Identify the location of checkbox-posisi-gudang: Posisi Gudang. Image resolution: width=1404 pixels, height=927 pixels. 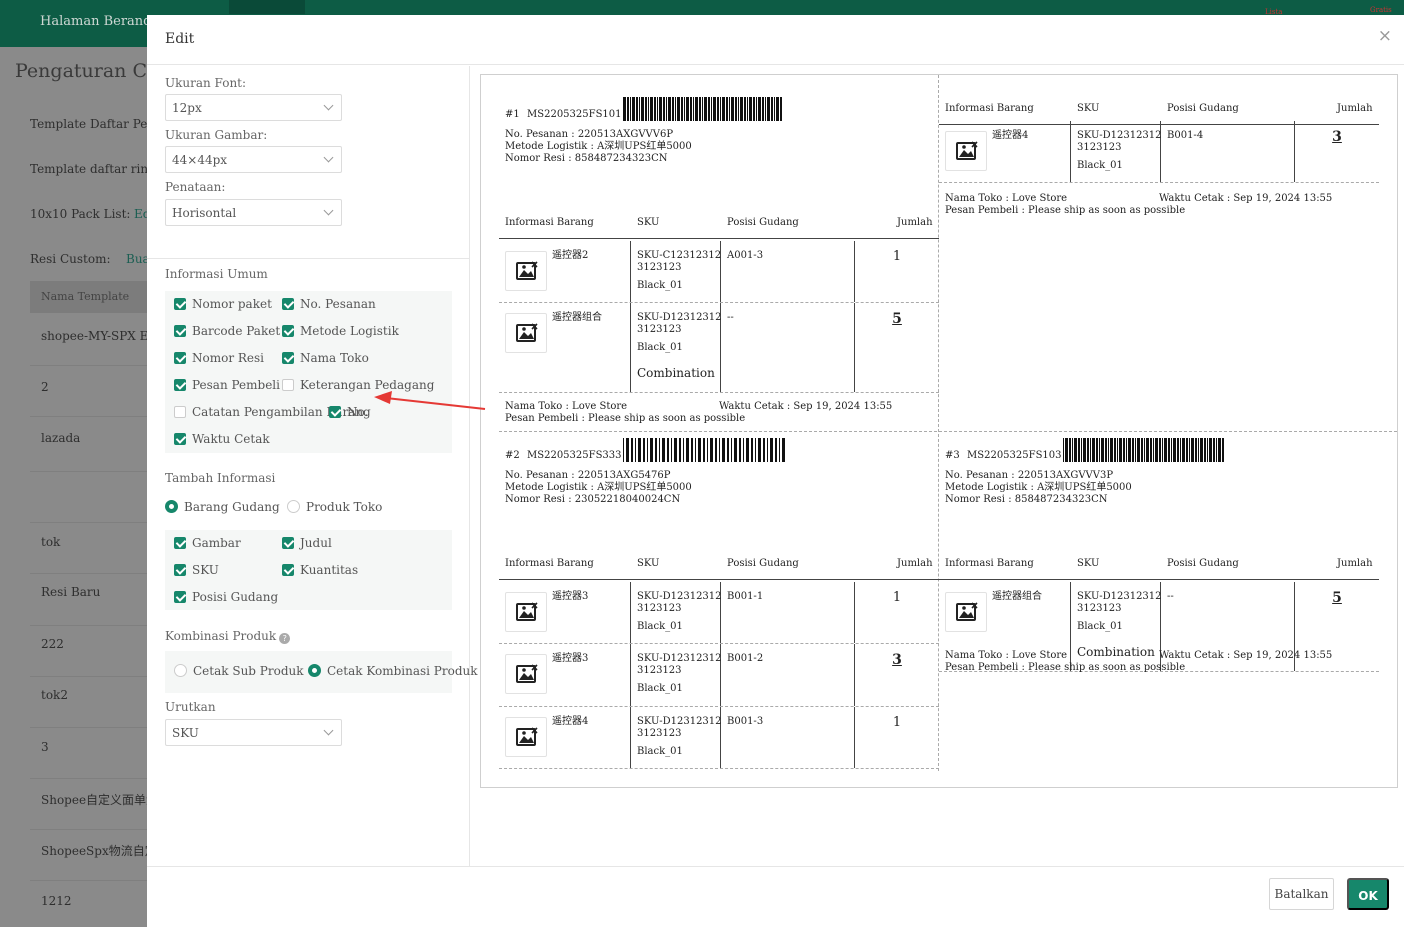
(226, 597).